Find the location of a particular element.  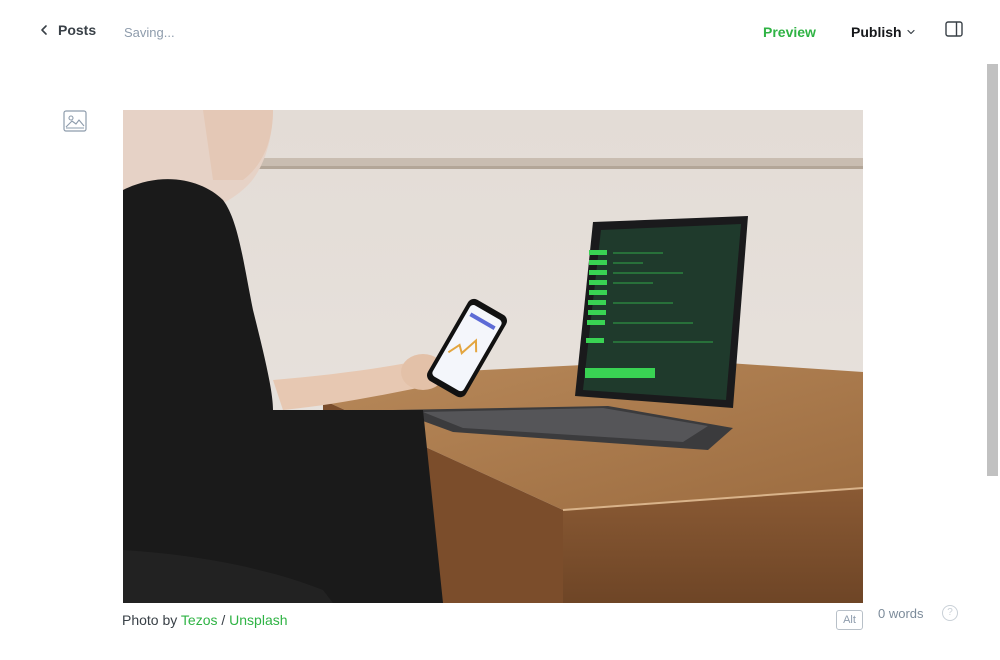

source-link: Unsplash is located at coordinates (258, 620).